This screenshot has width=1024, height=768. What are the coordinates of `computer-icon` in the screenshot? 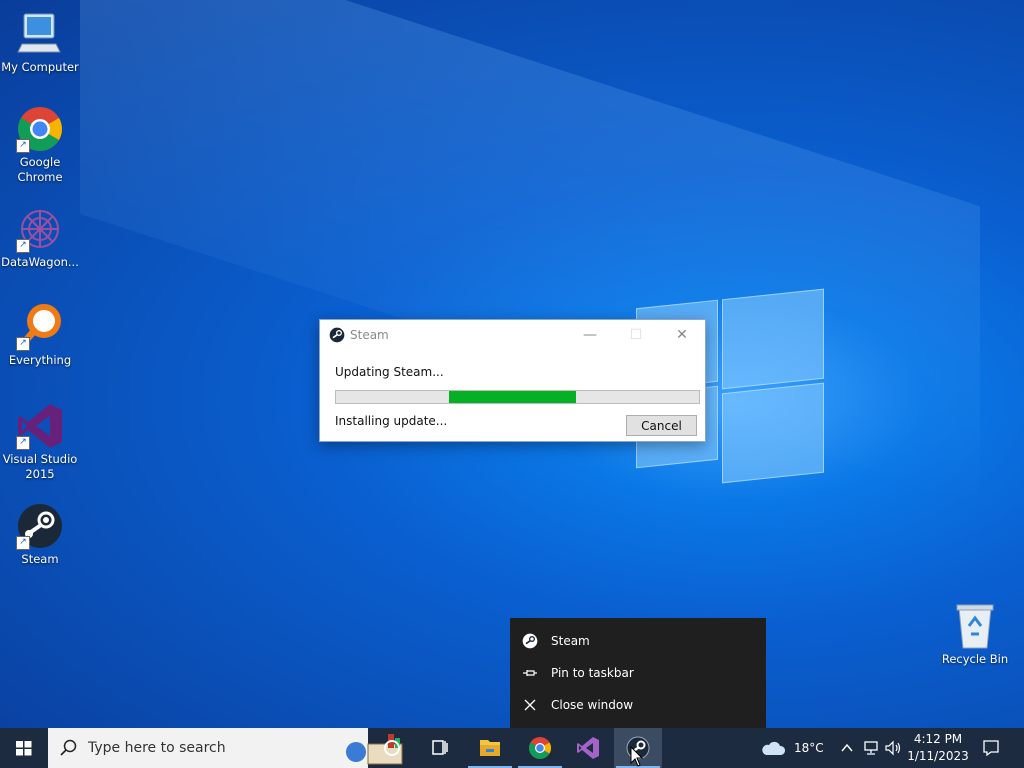 It's located at (40, 34).